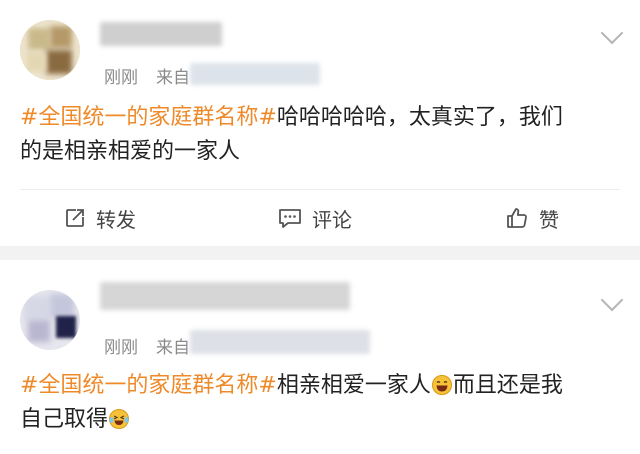 The image size is (640, 454). I want to click on like-button: 赞, so click(532, 218).